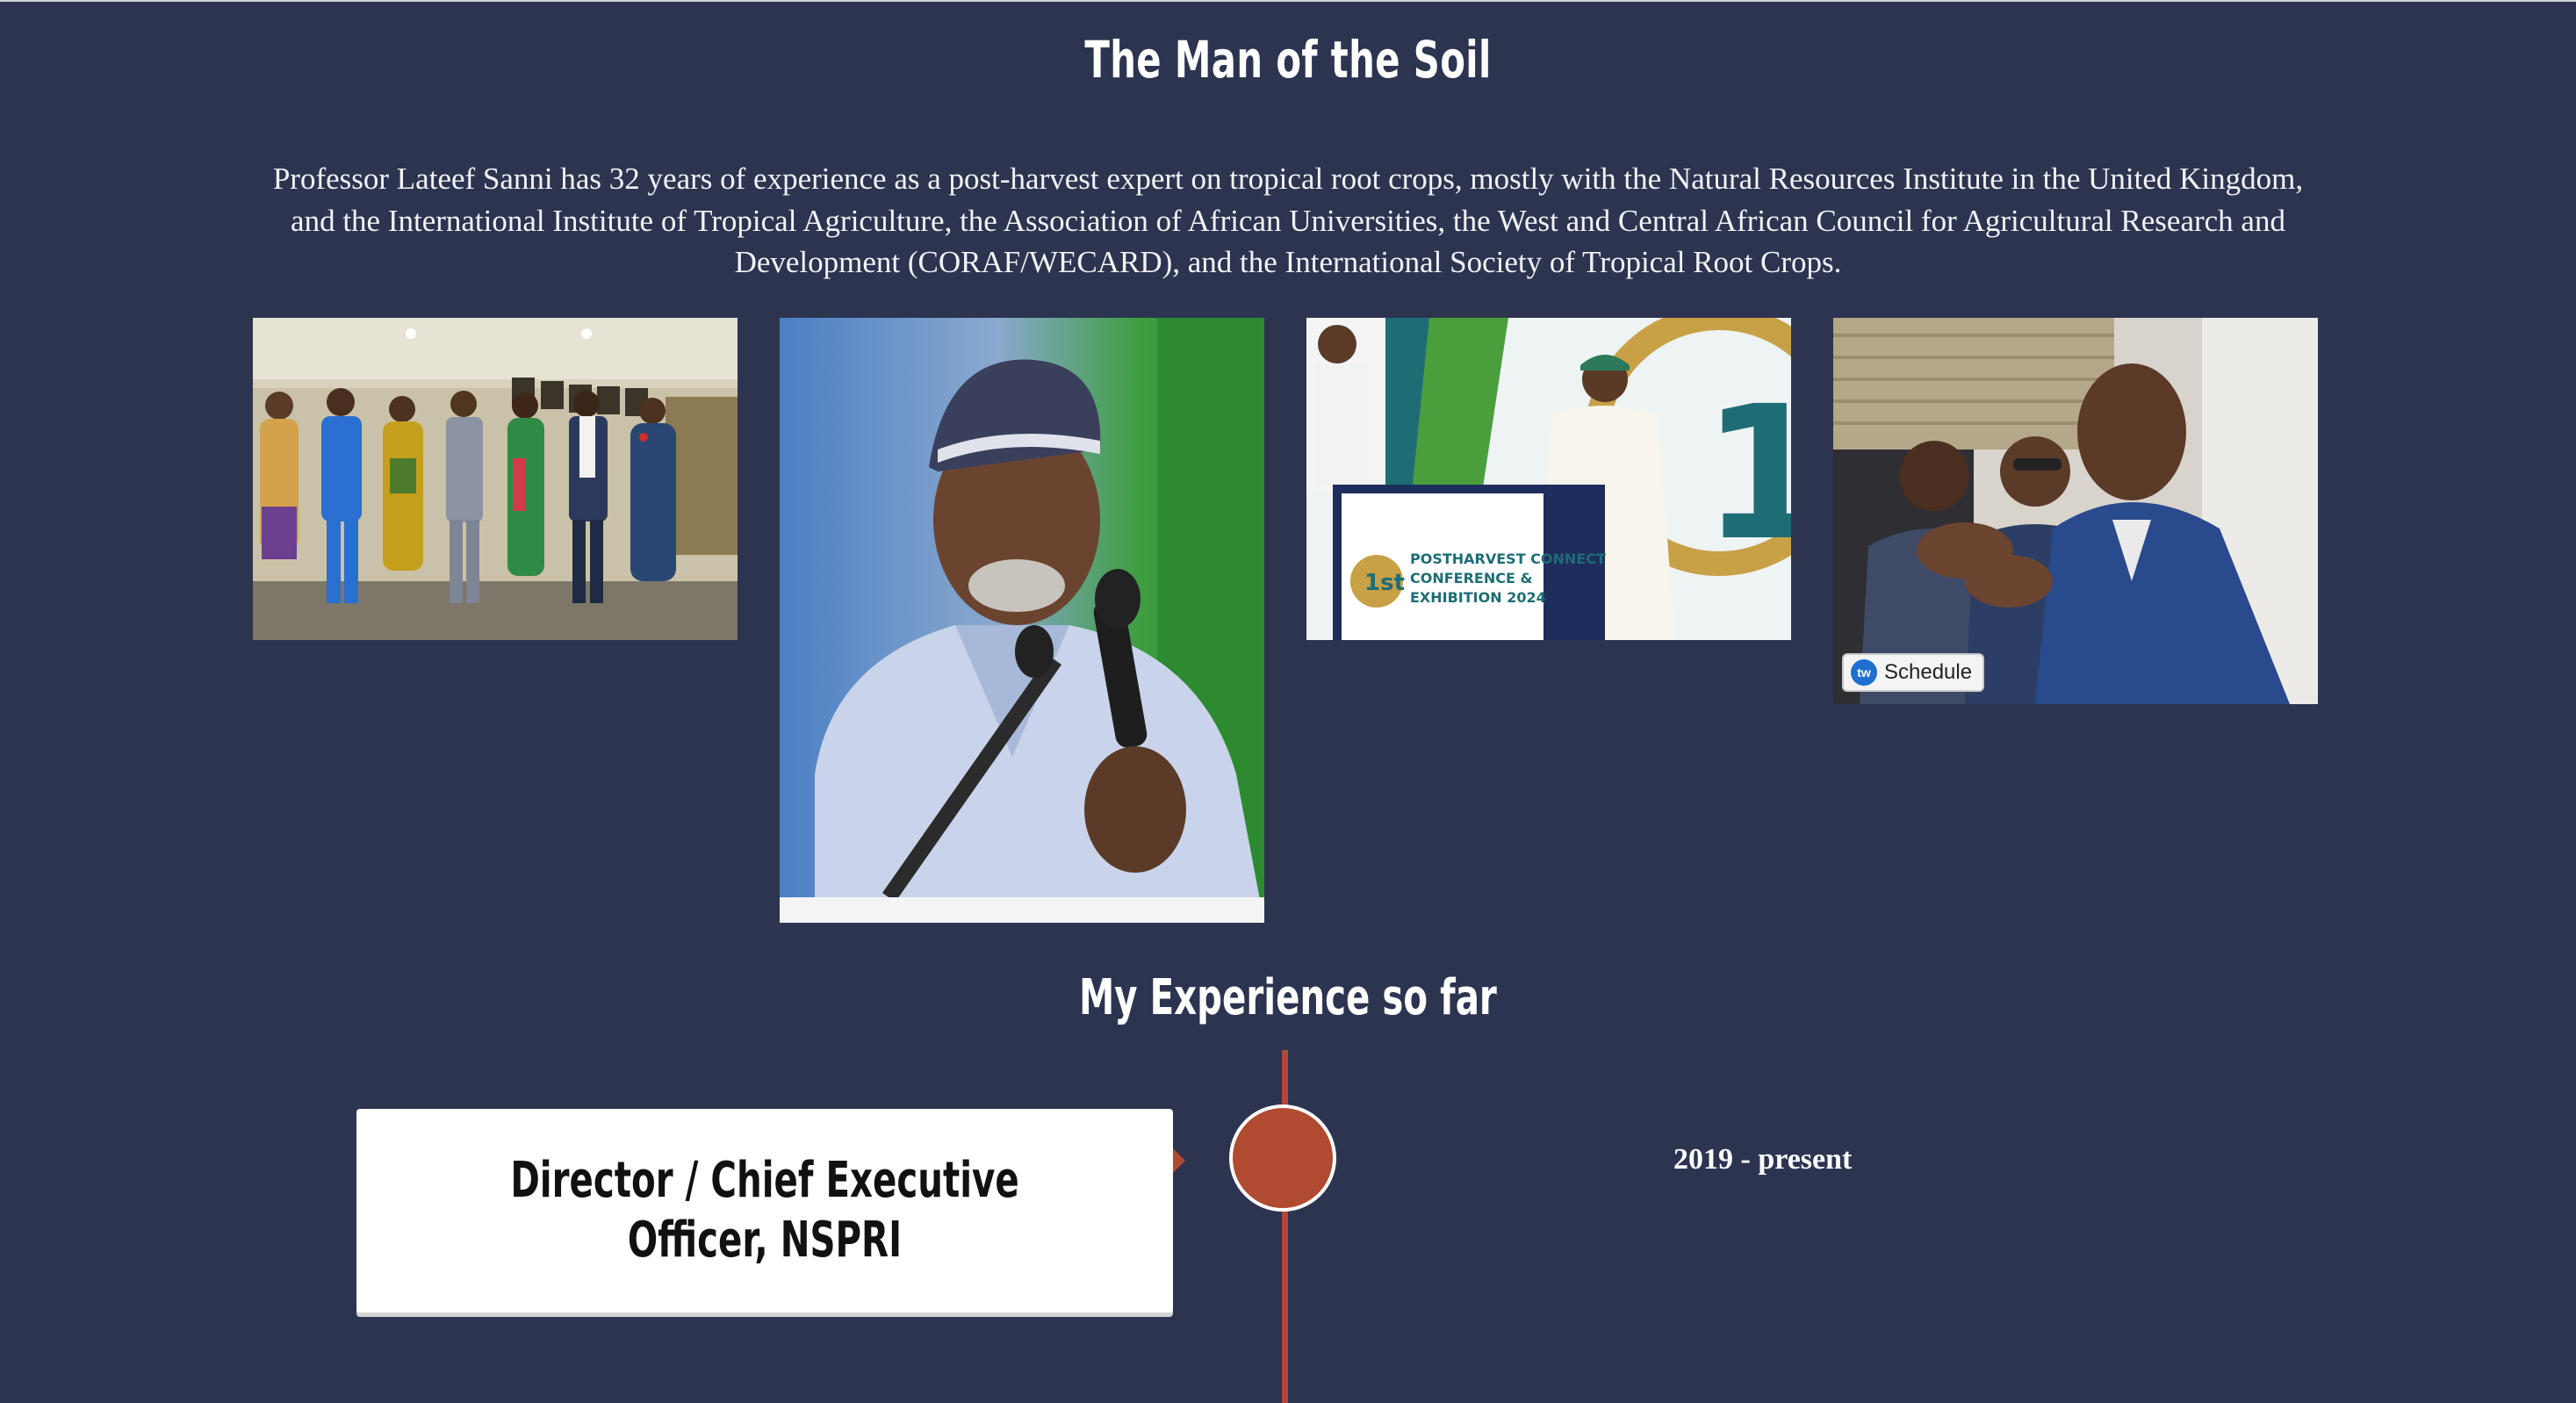 This screenshot has width=2576, height=1403. I want to click on svg-text: EXHIBITION 2024, so click(1478, 597).